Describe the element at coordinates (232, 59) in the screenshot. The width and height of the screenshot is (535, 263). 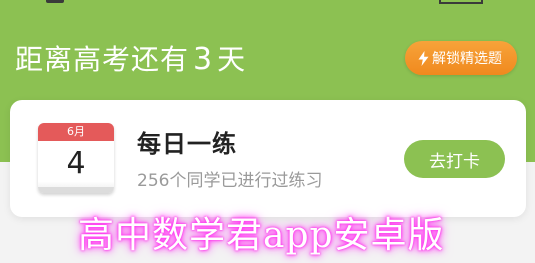
I see `countdown-unit: 天` at that location.